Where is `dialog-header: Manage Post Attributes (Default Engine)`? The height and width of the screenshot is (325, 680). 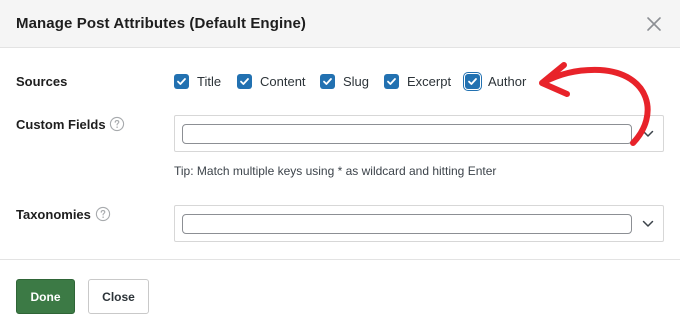 dialog-header: Manage Post Attributes (Default Engine) is located at coordinates (340, 24).